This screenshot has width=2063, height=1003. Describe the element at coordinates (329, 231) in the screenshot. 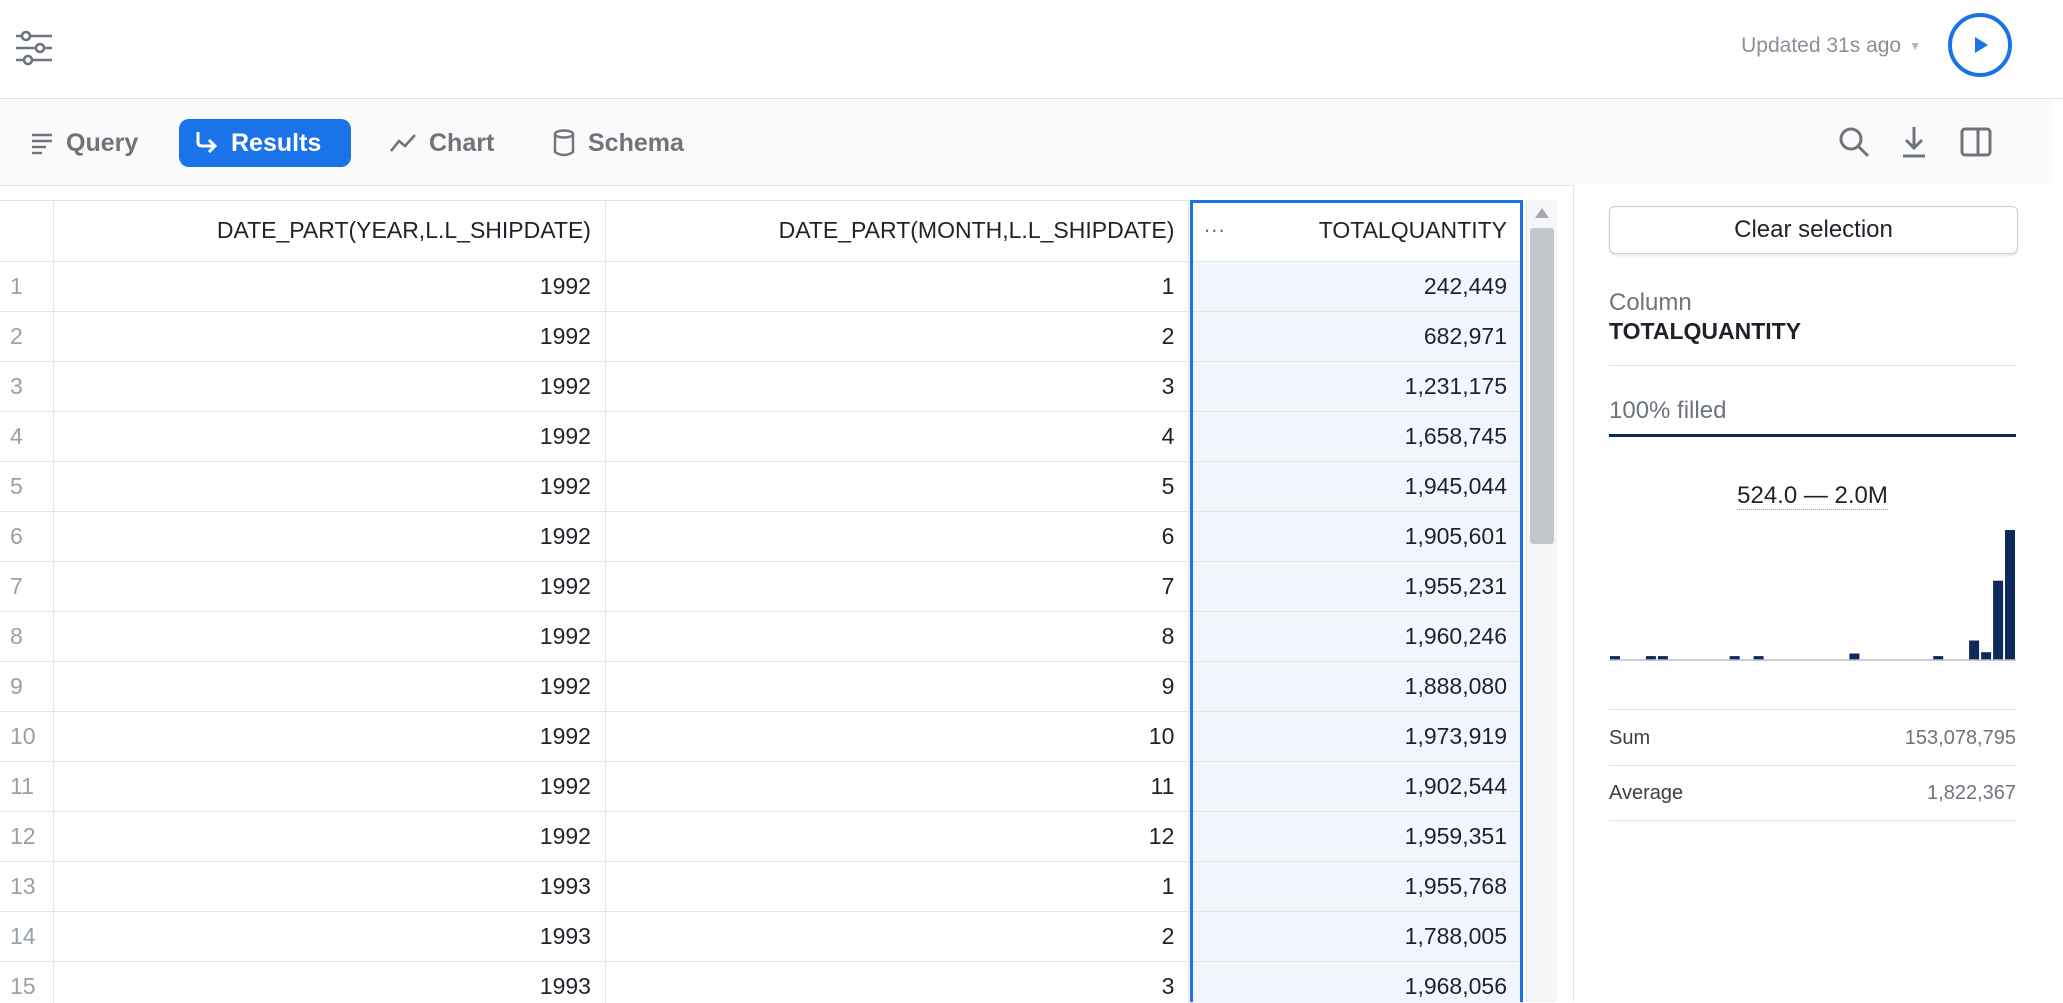

I see `column-header: DATE_PART(YEAR,L.L_SHIPDATE)` at that location.